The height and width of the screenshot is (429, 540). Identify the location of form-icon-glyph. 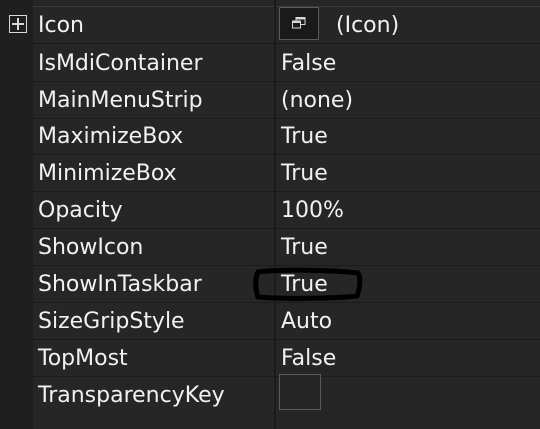
(299, 23).